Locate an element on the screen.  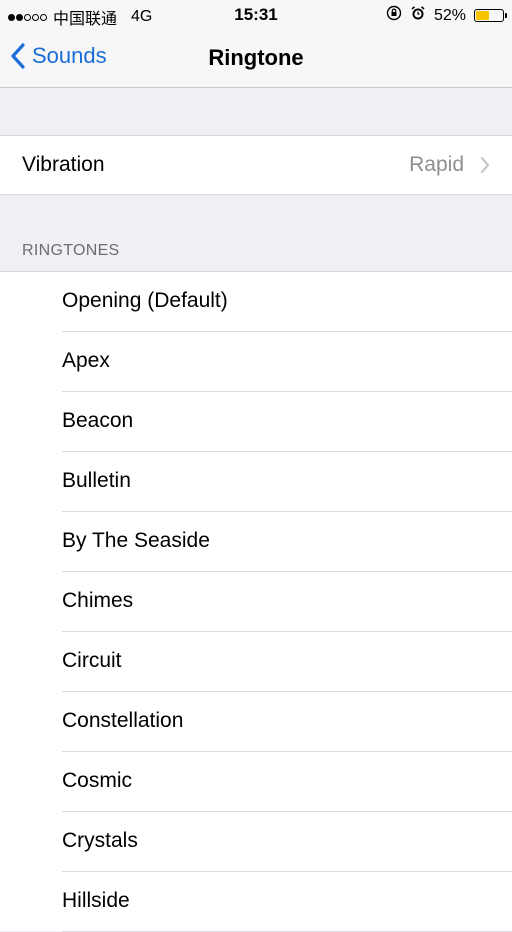
ringtone-label: Crystals is located at coordinates (100, 840).